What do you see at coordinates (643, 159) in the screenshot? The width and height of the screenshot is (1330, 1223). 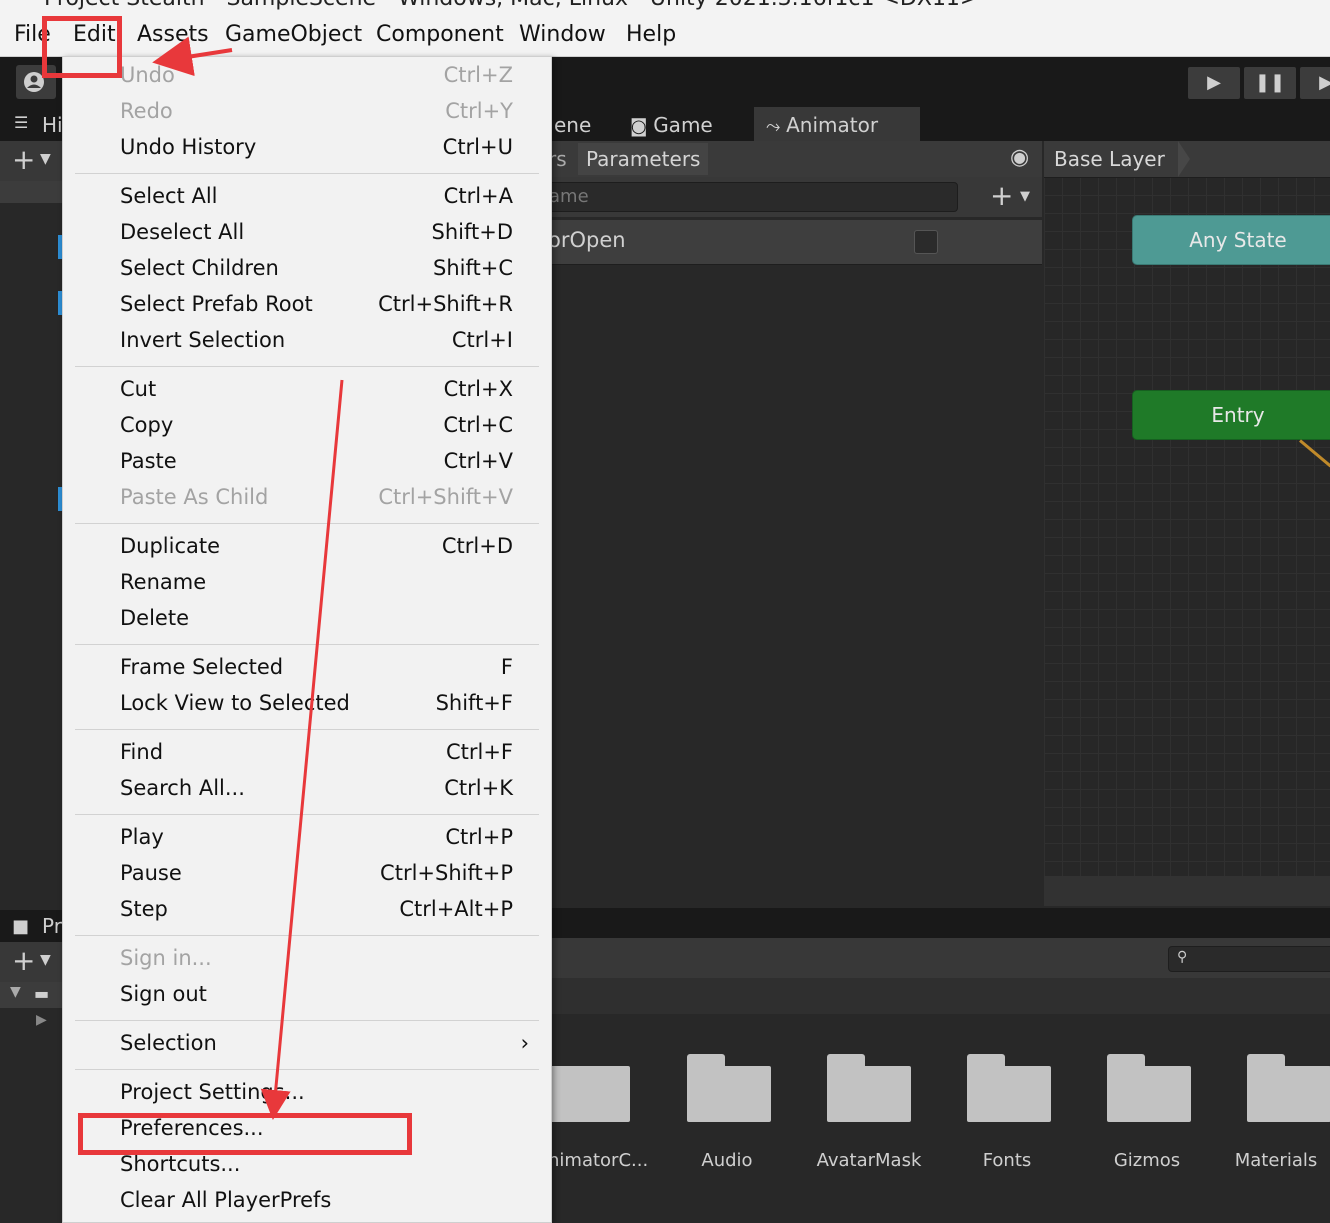 I see `tab-parameters: Parameters` at bounding box center [643, 159].